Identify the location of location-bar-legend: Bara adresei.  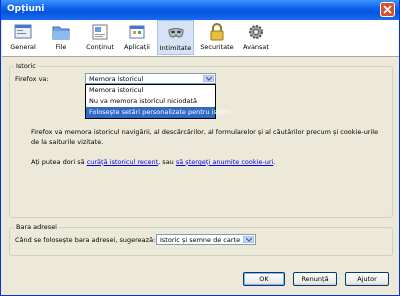
(36, 227).